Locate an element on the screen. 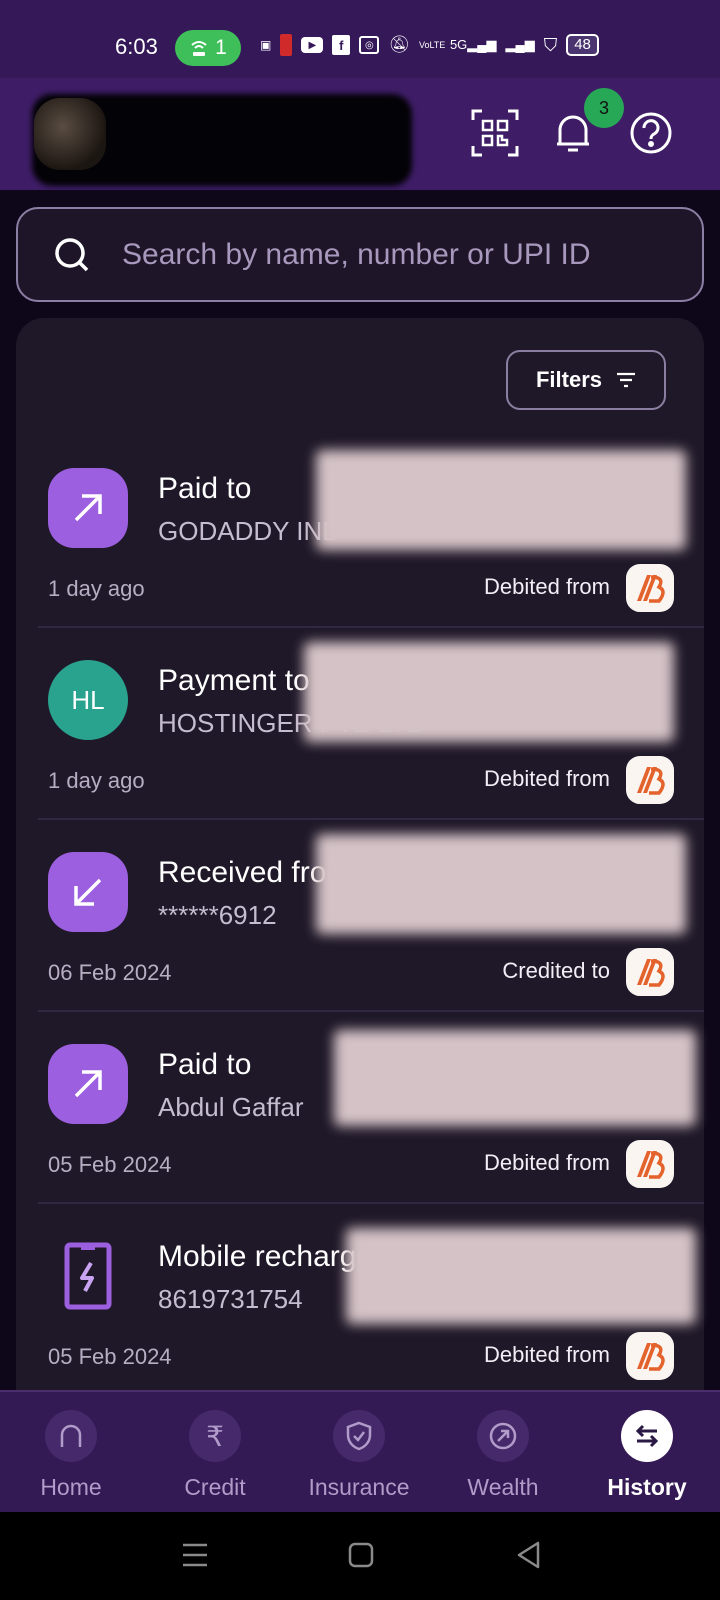 This screenshot has height=1600, width=720. nav-label: Wealth is located at coordinates (503, 1487).